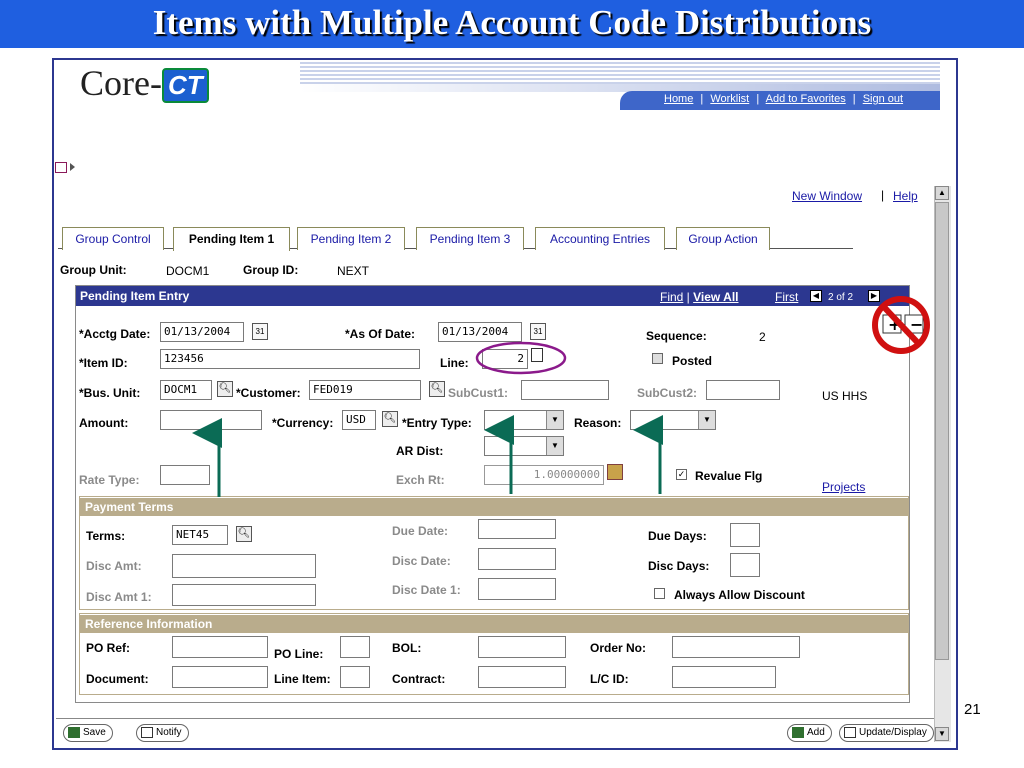 The image size is (1024, 768). Describe the element at coordinates (521, 358) in the screenshot. I see `annotation-circle-line` at that location.